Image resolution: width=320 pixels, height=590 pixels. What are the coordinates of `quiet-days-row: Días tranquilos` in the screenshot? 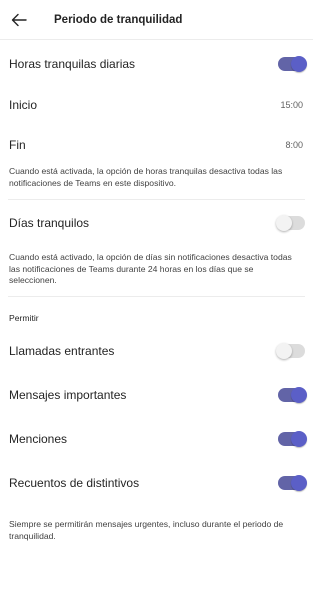 It's located at (156, 223).